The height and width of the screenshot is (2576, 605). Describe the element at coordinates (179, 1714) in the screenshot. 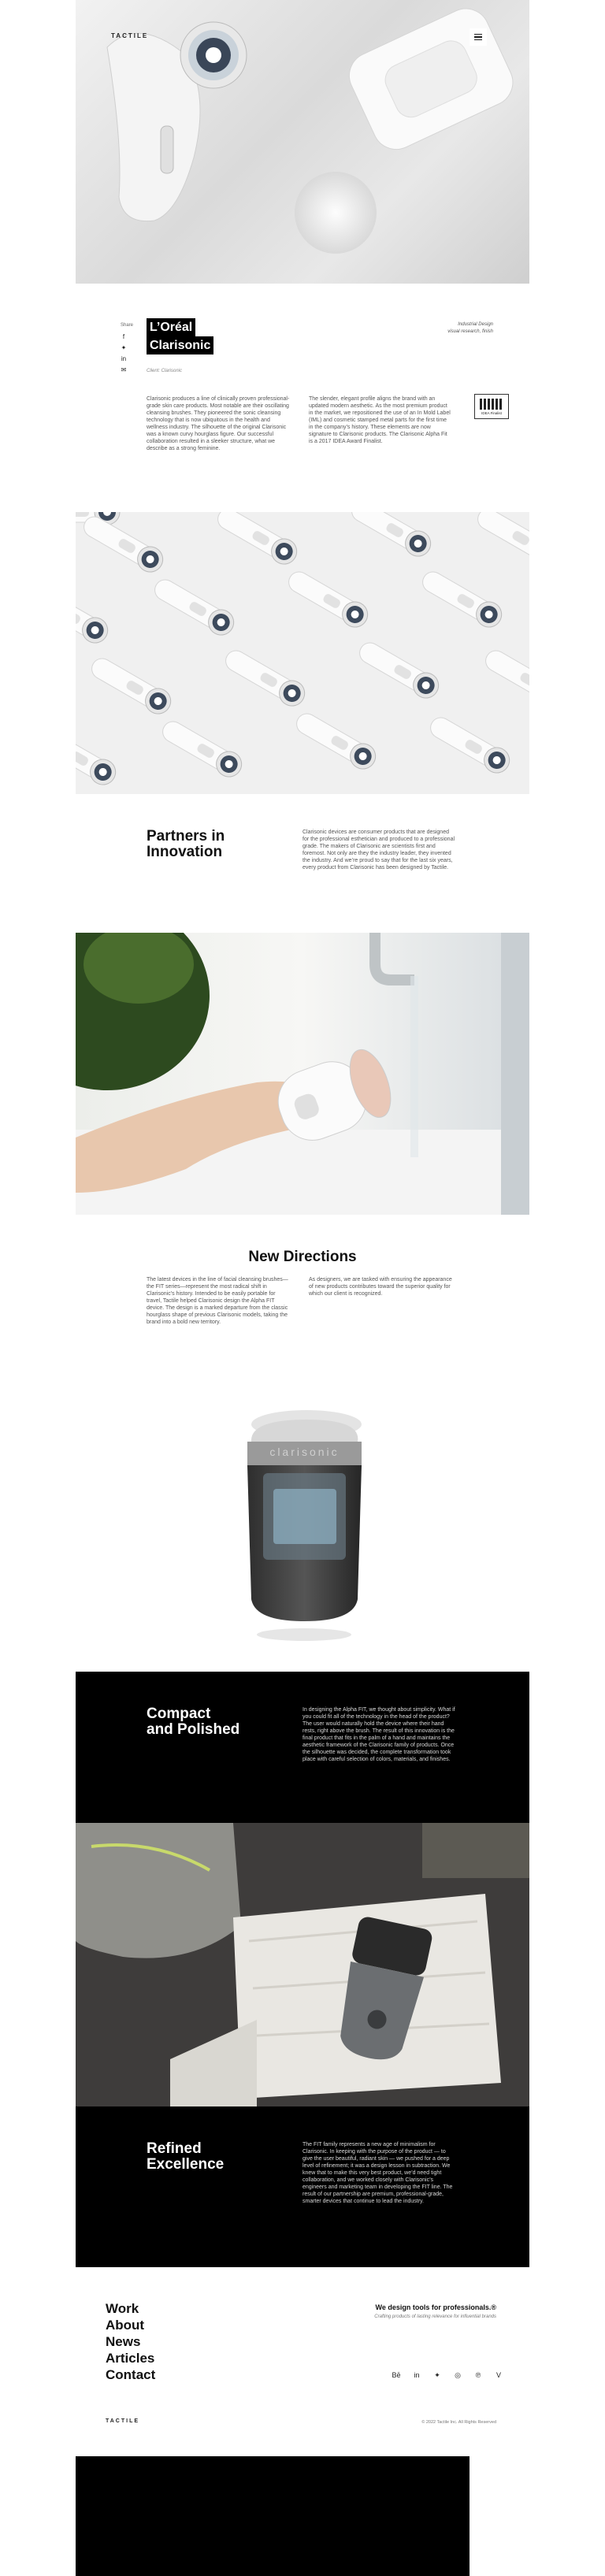

I see `compact-heading-line-1: Compact` at that location.